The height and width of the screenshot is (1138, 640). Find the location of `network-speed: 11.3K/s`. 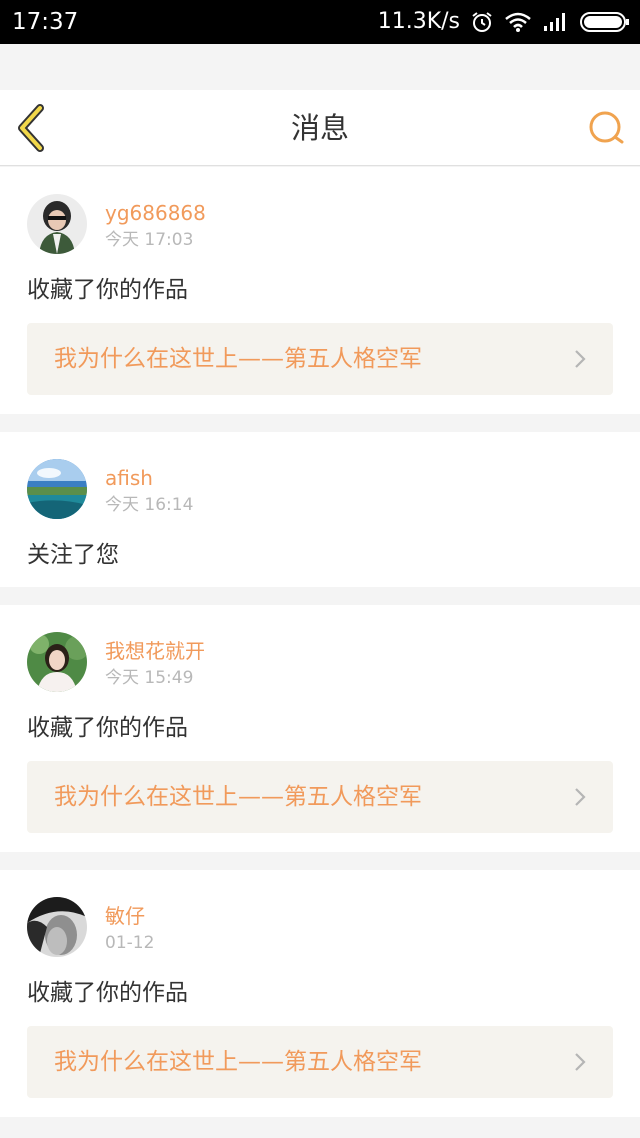

network-speed: 11.3K/s is located at coordinates (418, 21).